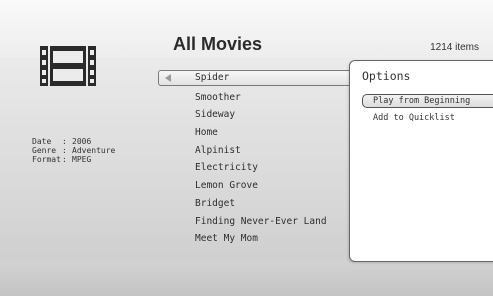 Image resolution: width=493 pixels, height=296 pixels. I want to click on detail-format-value: MPEG, so click(82, 159).